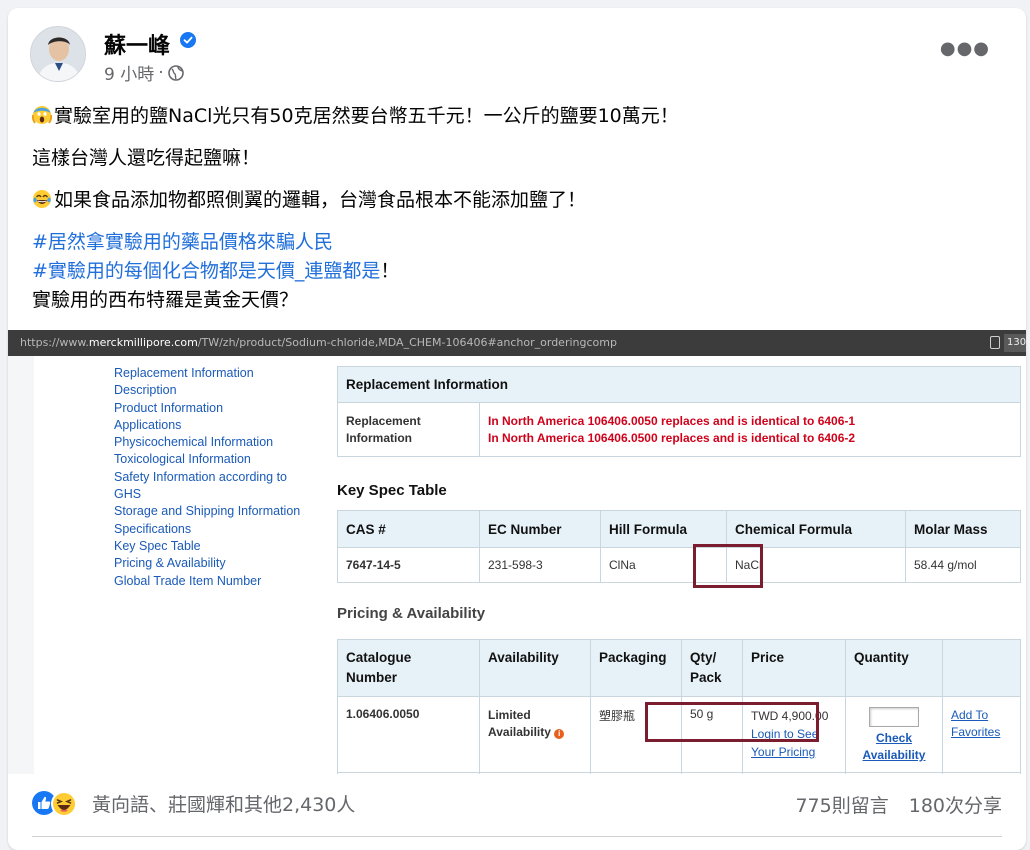 The width and height of the screenshot is (1030, 850). I want to click on key-spec-header-chemical: Chemical Formula, so click(816, 529).